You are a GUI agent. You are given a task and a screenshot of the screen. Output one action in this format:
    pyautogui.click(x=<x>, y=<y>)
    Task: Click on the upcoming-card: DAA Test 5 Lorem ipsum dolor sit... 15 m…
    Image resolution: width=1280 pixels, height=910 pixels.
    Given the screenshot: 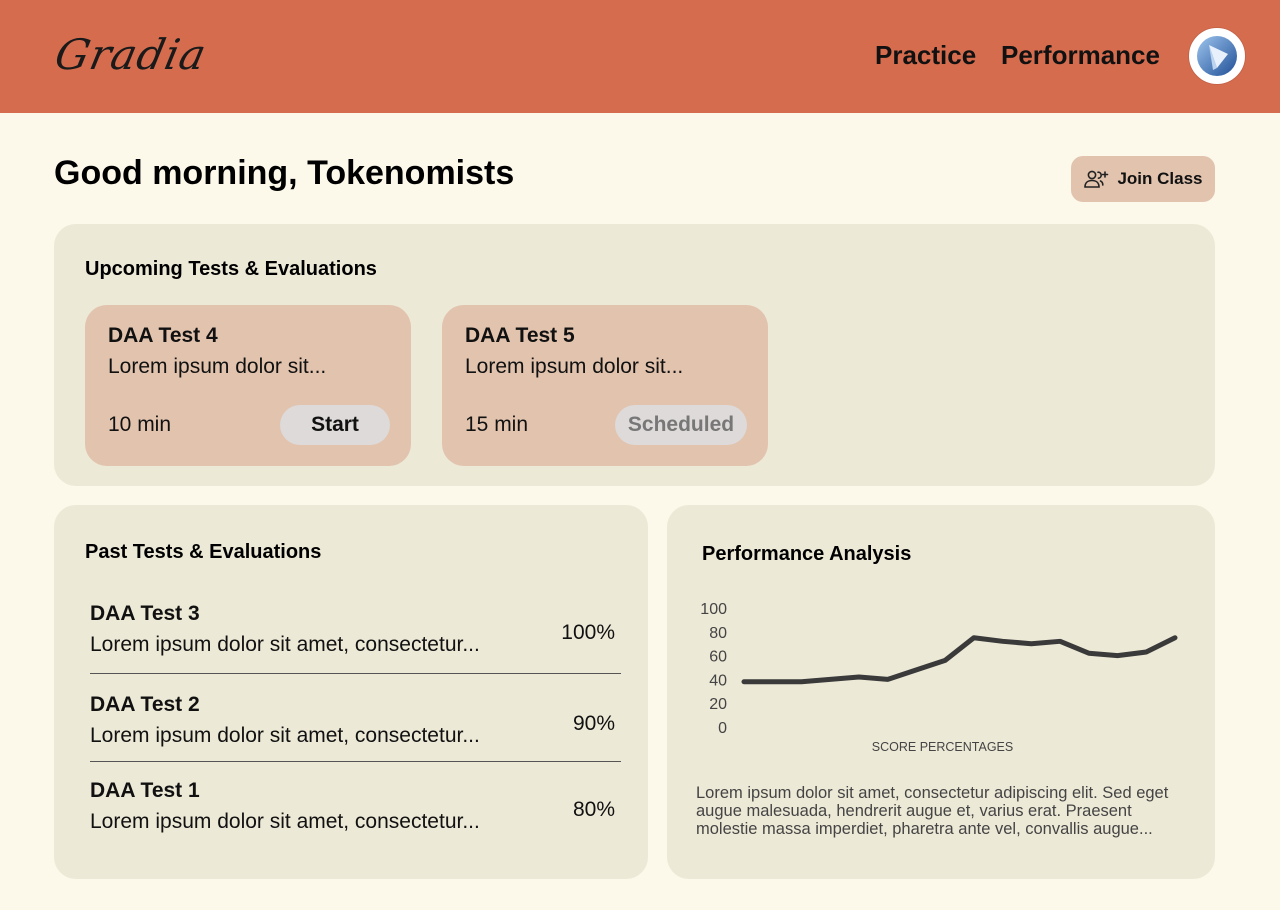 What is the action you would take?
    pyautogui.click(x=605, y=385)
    